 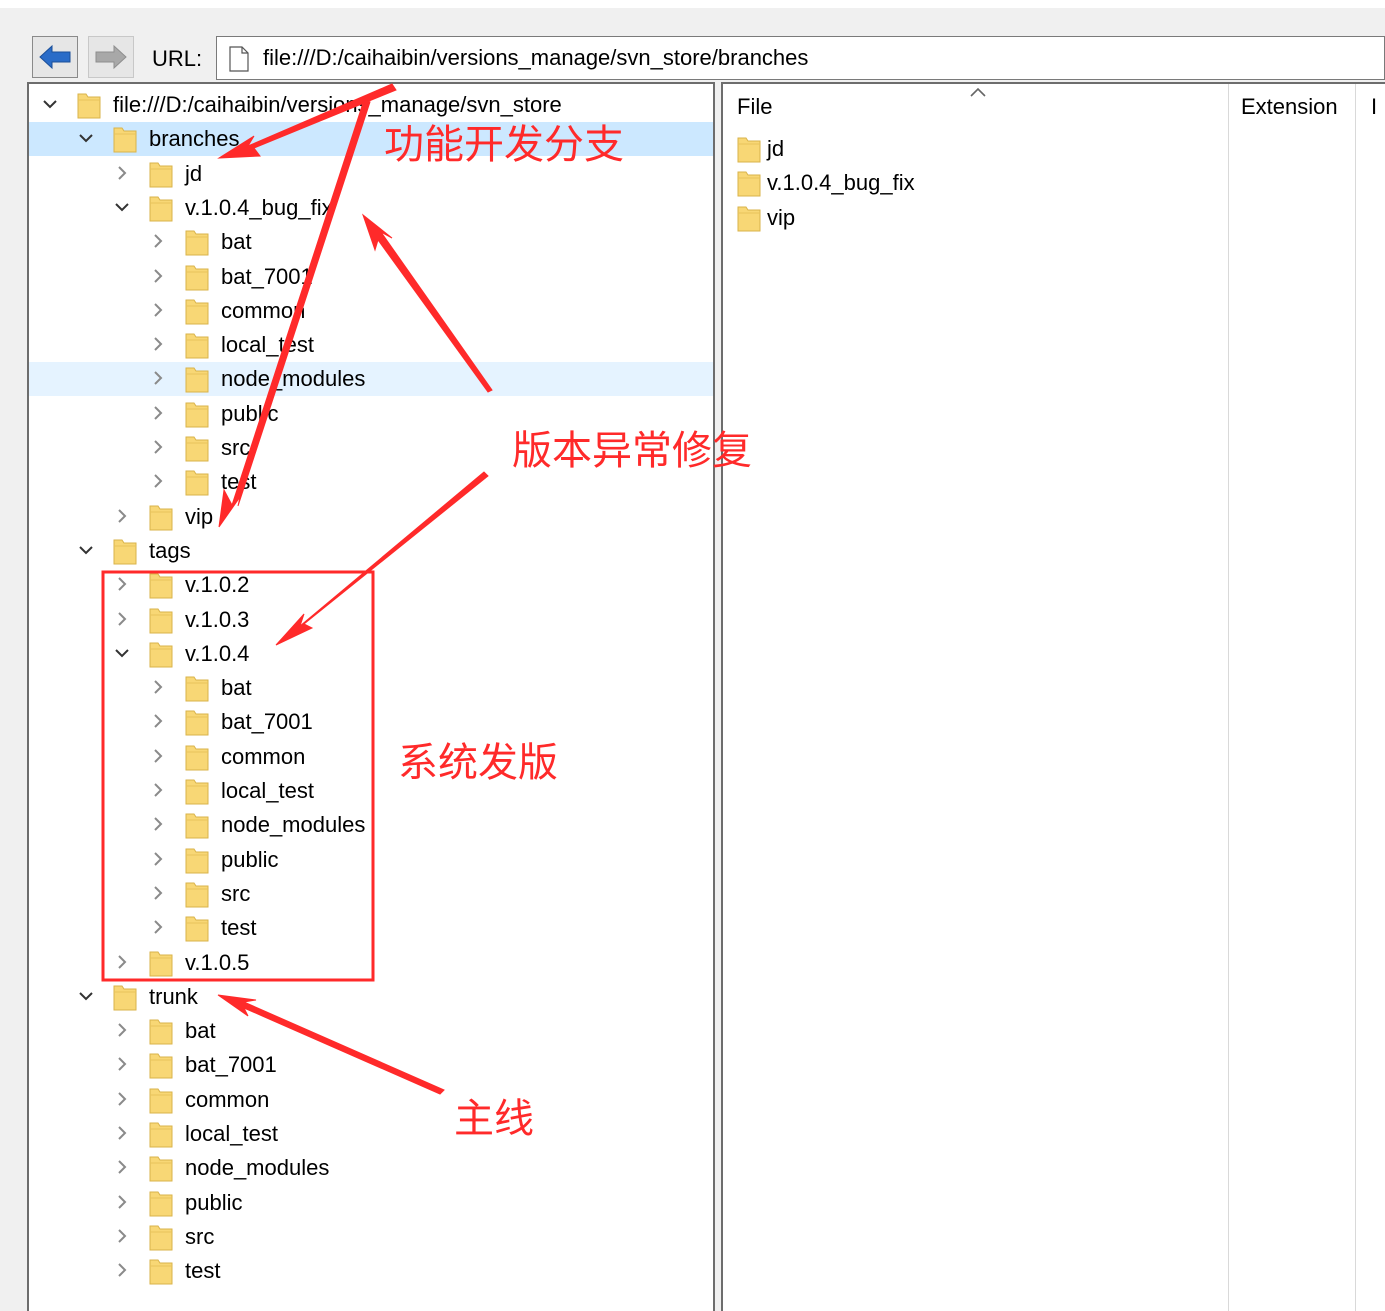 What do you see at coordinates (236, 893) in the screenshot?
I see `tree-item-label: src` at bounding box center [236, 893].